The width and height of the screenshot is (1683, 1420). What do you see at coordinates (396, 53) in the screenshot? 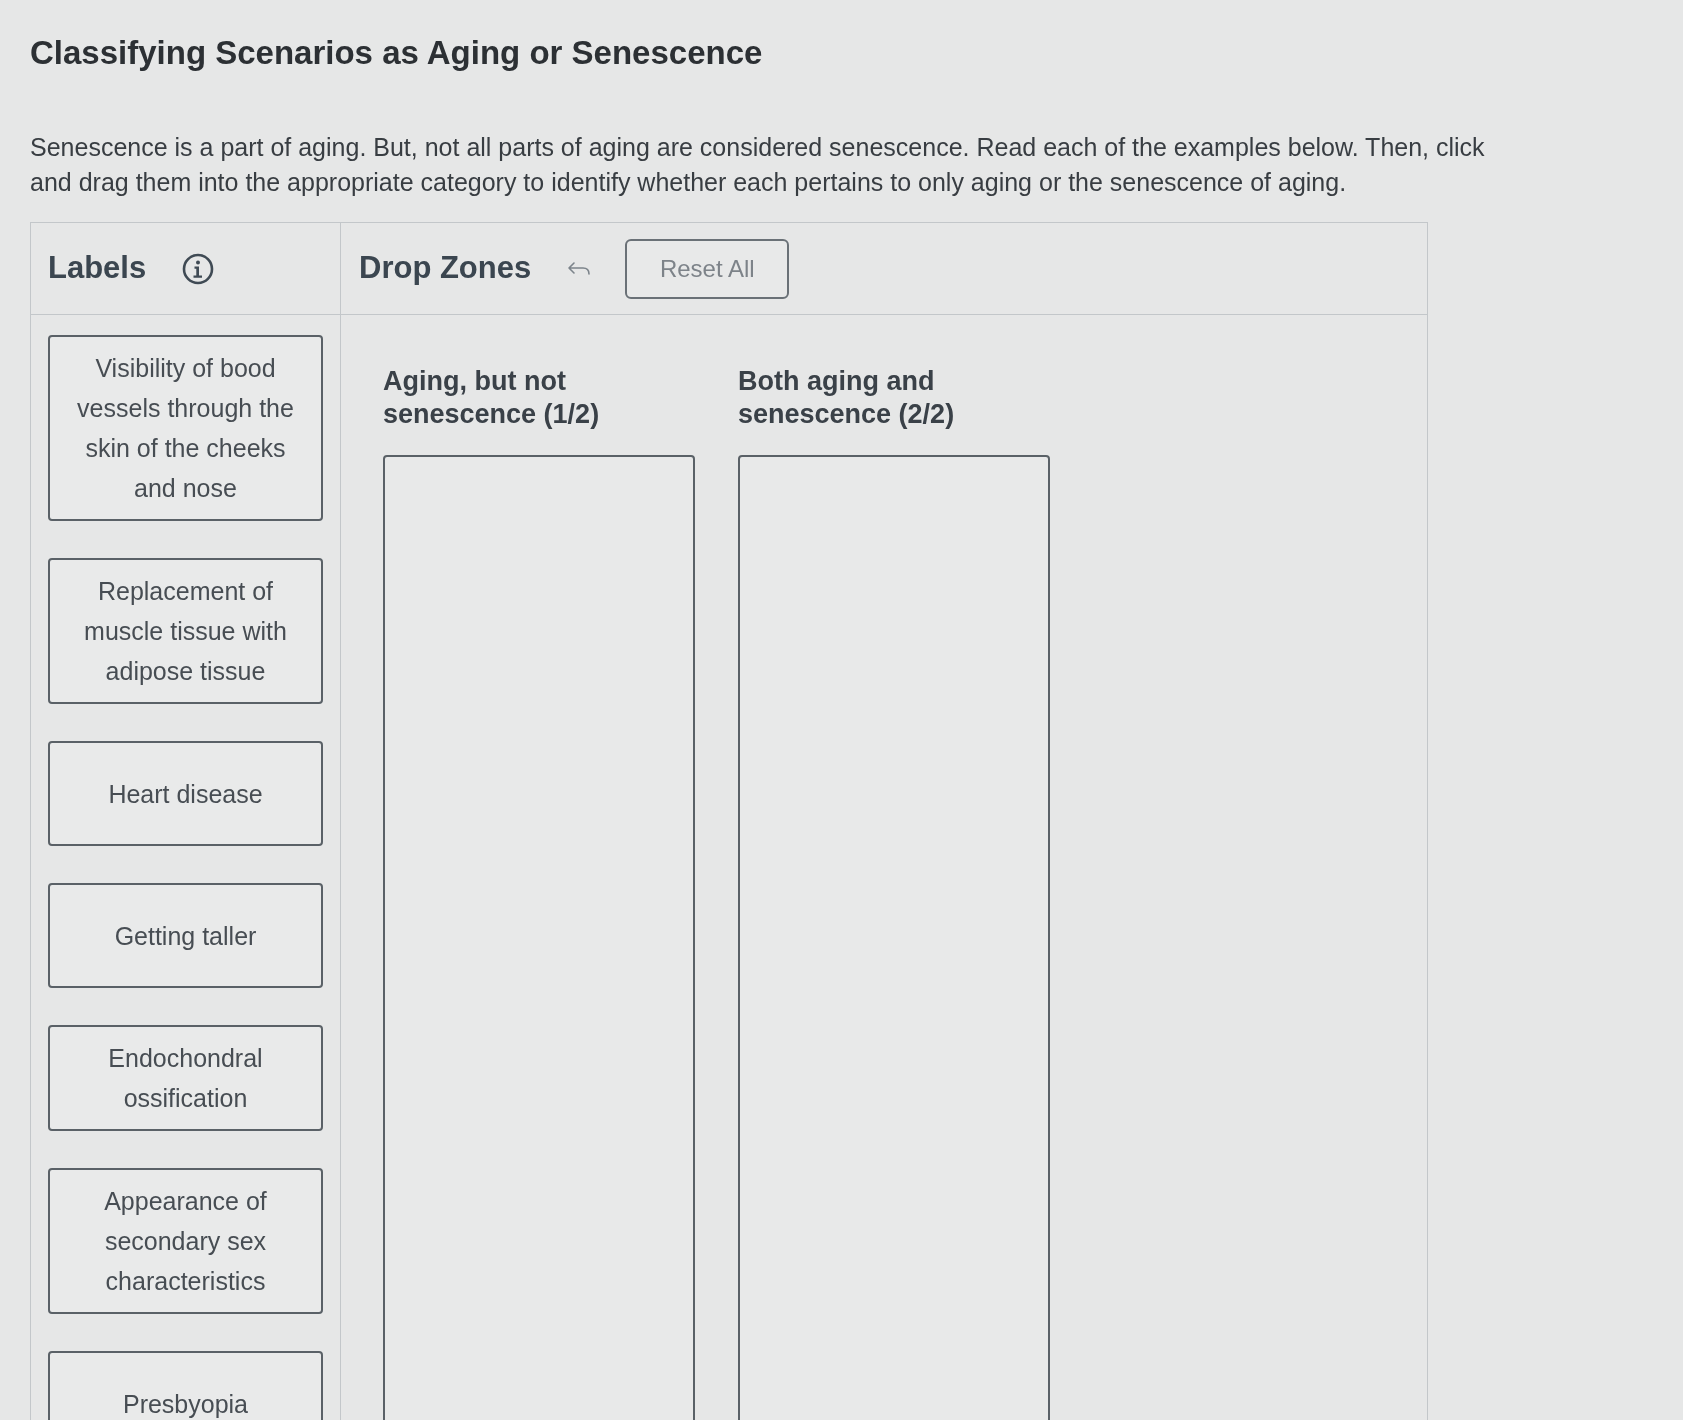
I see `page-title: Classifying Scenarios as Aging or Senescence` at bounding box center [396, 53].